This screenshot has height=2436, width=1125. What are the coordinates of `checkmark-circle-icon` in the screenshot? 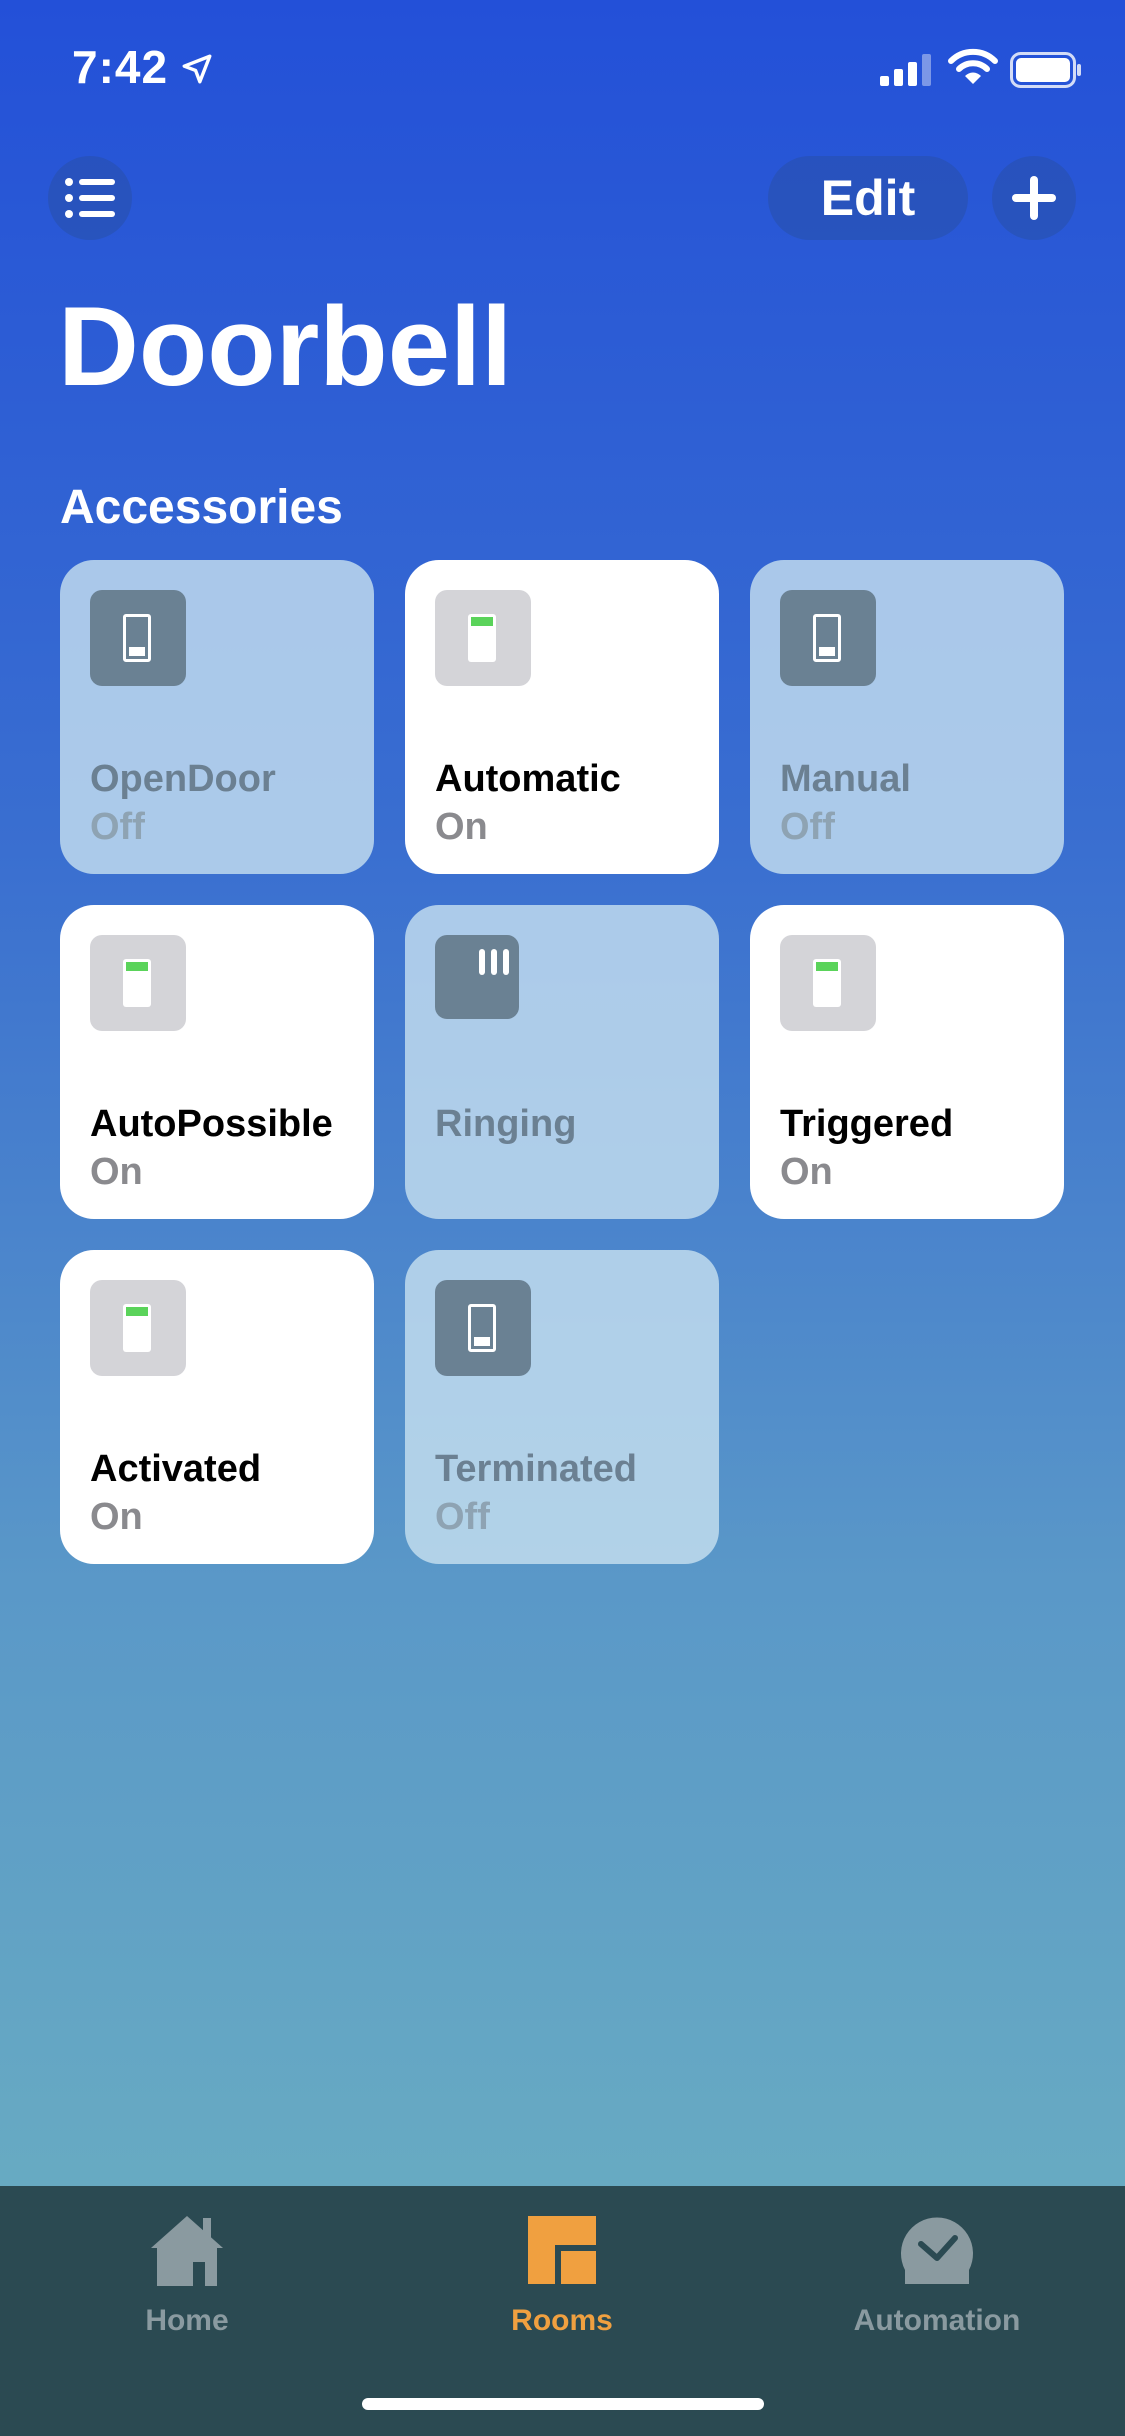 It's located at (937, 2250).